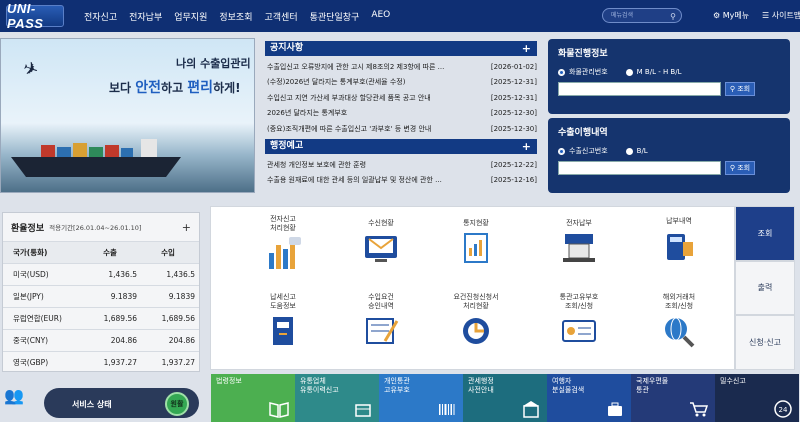  What do you see at coordinates (253, 398) in the screenshot?
I see `quick-law-info: 법령정보` at bounding box center [253, 398].